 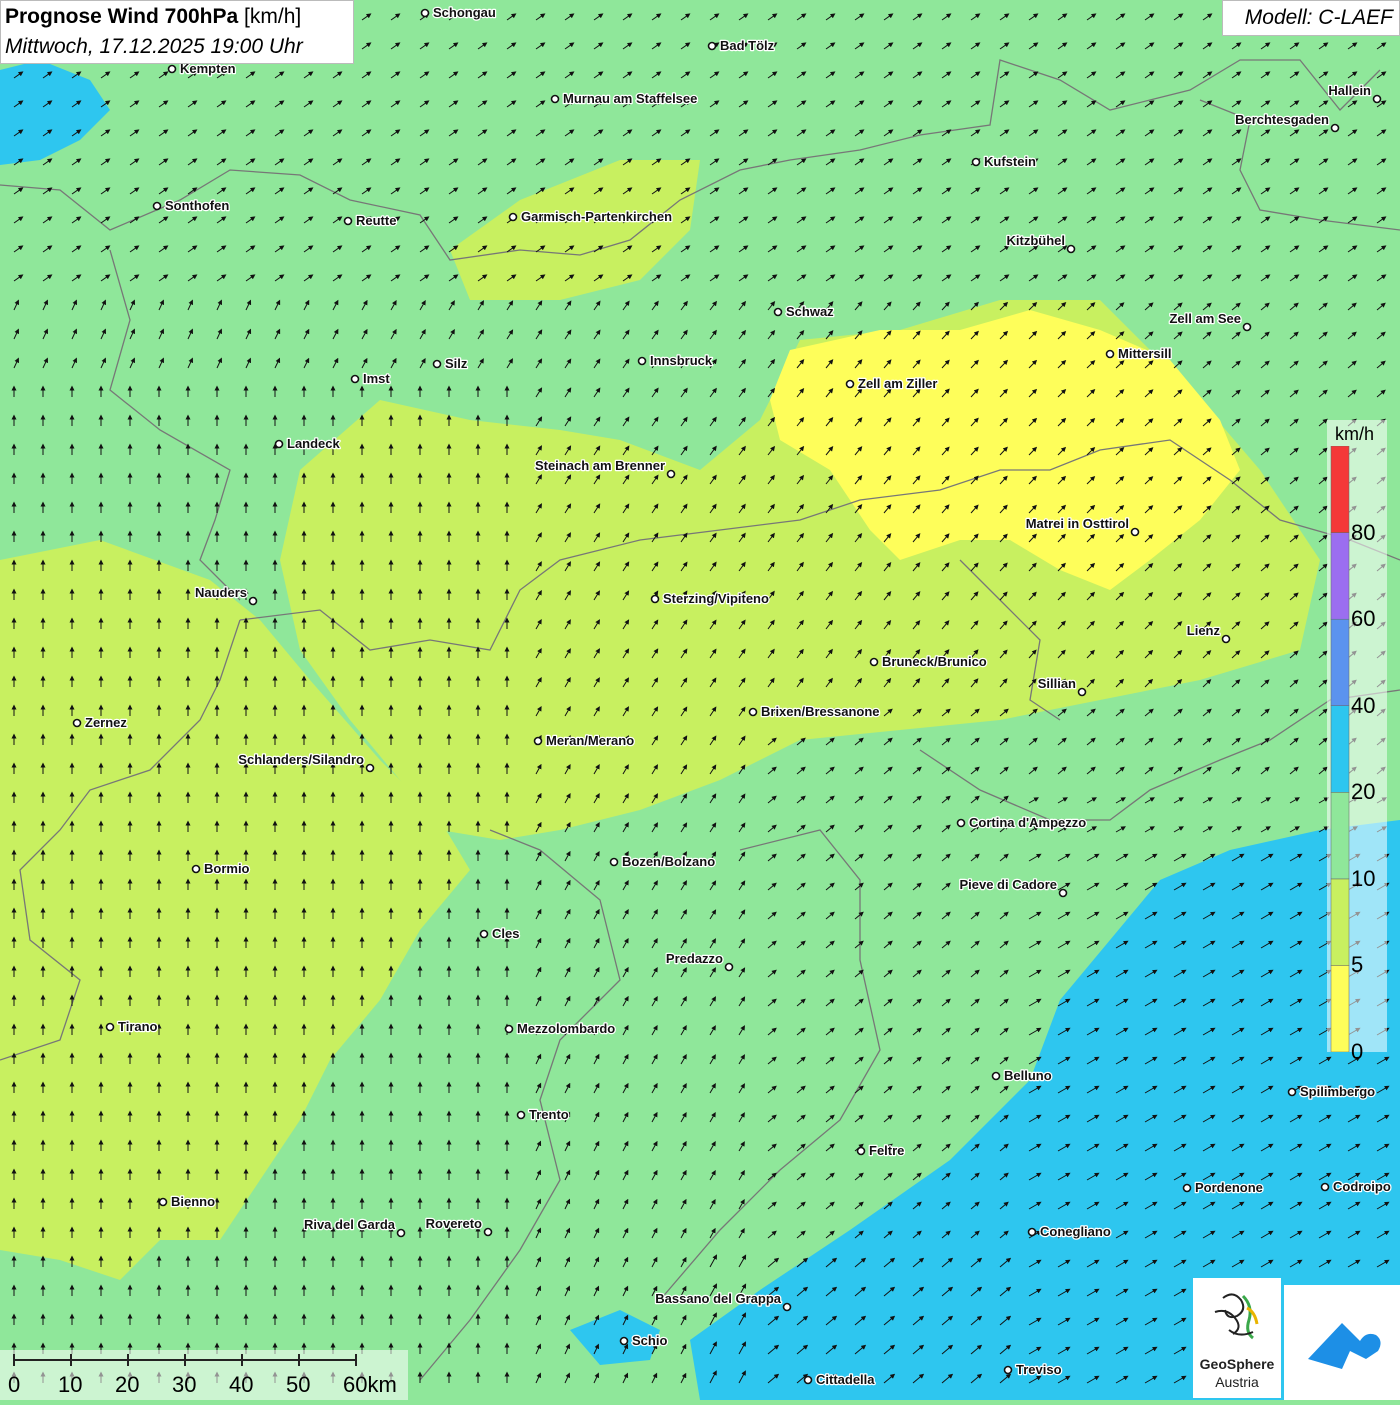 What do you see at coordinates (681, 360) in the screenshot?
I see `city-label: Innsbruck` at bounding box center [681, 360].